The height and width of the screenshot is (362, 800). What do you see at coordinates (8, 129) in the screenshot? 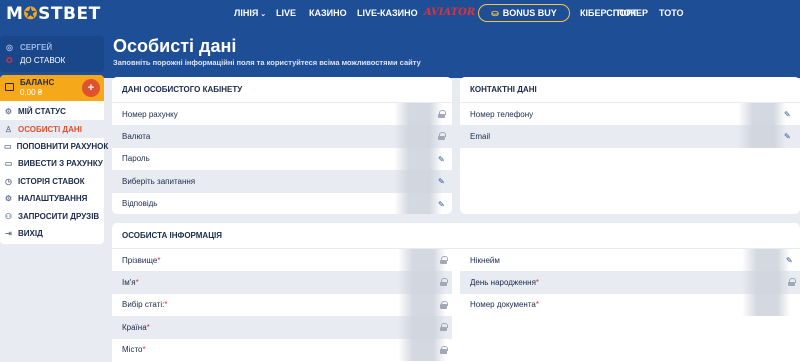
I see `person-icon: ♙` at bounding box center [8, 129].